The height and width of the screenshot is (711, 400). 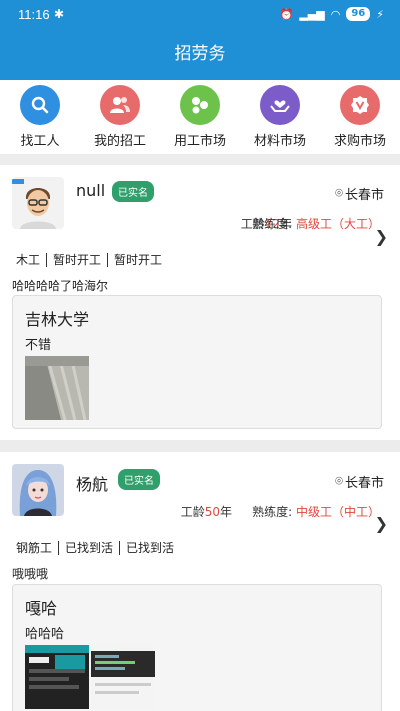 I want to click on nav-materials-market: 材料市场, so click(x=280, y=117).